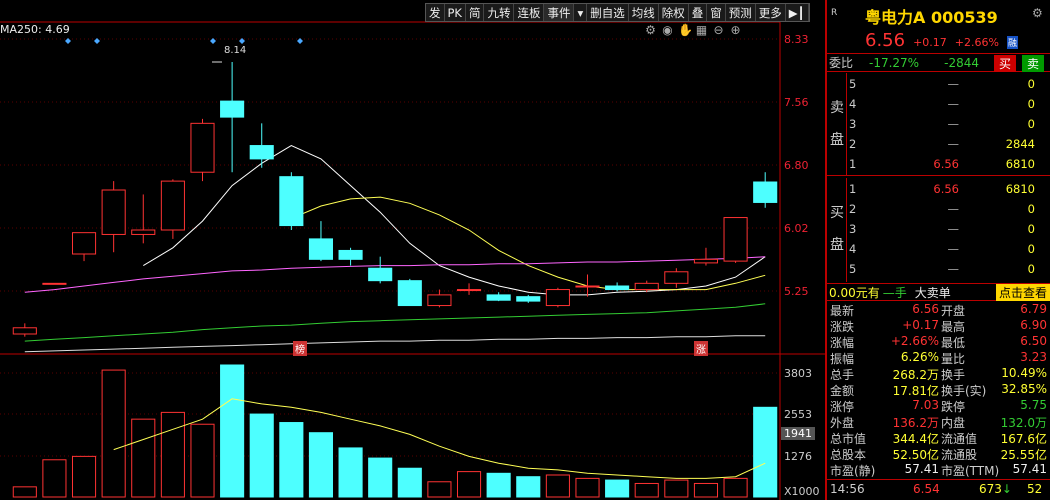 Image resolution: width=1050 pixels, height=500 pixels. What do you see at coordinates (948, 147) in the screenshot?
I see `ask-row: 2 — 2844` at bounding box center [948, 147].